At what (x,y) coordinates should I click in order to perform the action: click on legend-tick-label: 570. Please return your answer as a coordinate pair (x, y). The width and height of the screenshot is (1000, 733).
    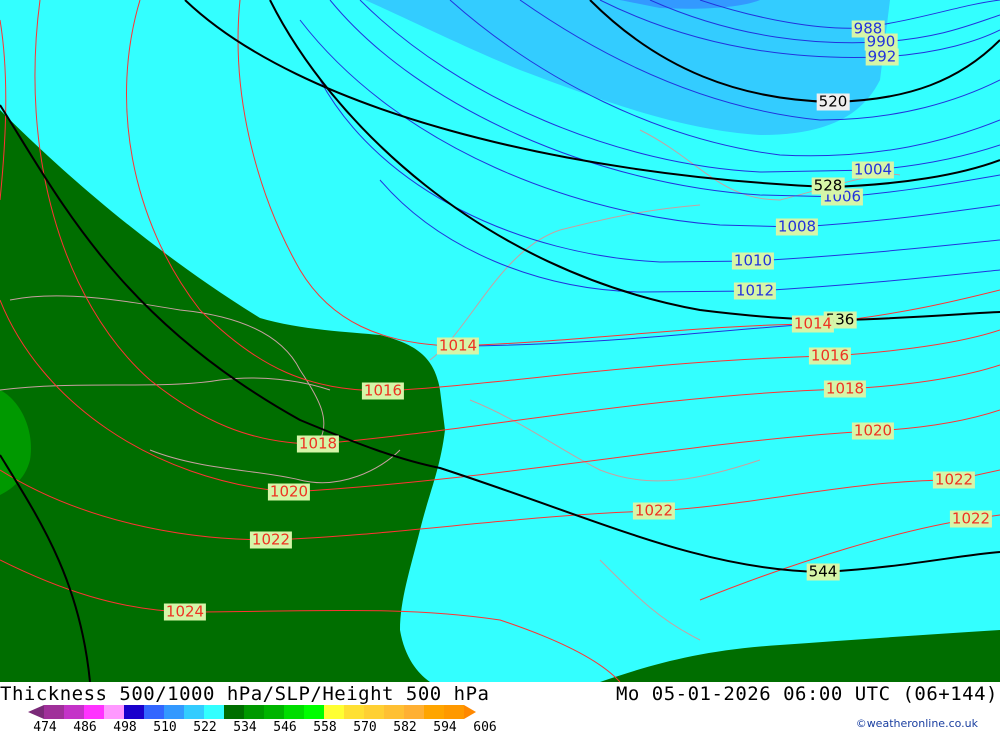
    Looking at the image, I should click on (365, 726).